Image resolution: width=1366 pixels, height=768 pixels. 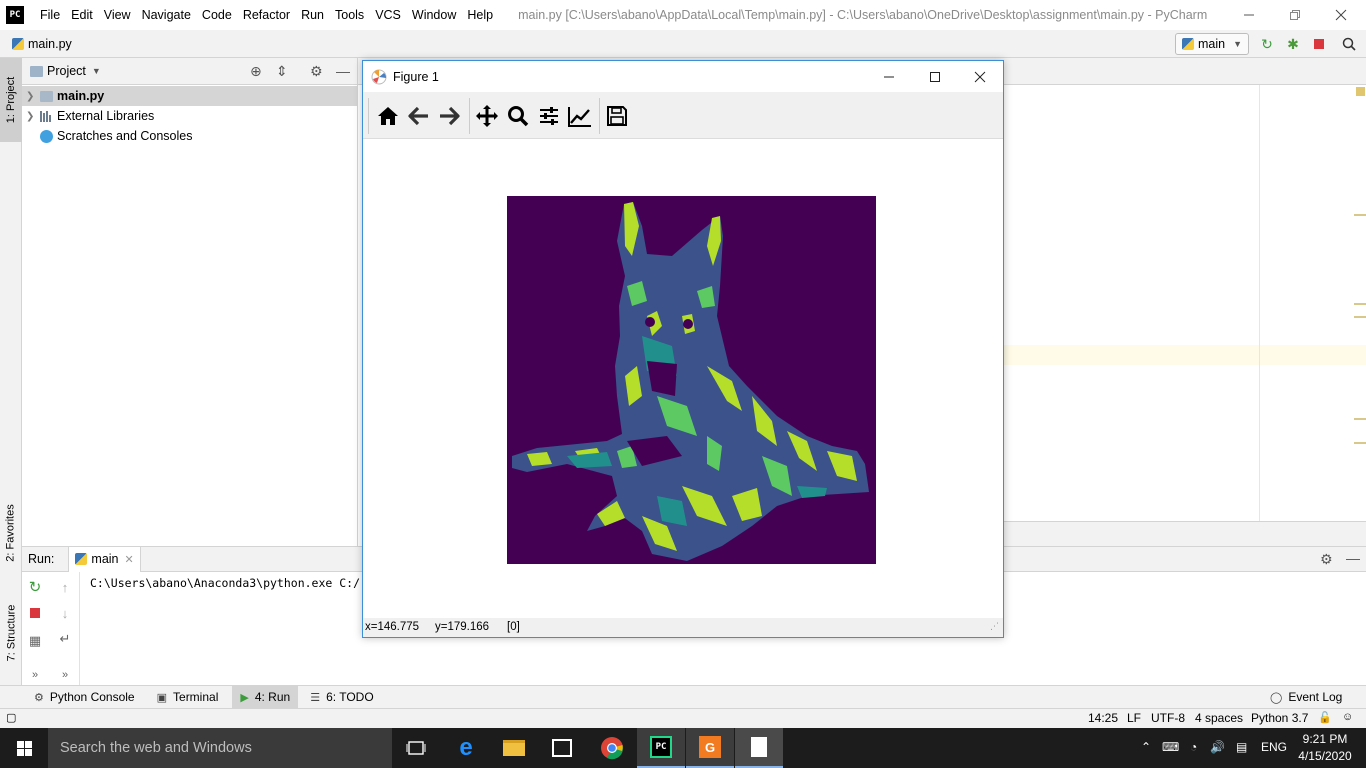 What do you see at coordinates (710, 748) in the screenshot?
I see `taskbar-pdf-app: G` at bounding box center [710, 748].